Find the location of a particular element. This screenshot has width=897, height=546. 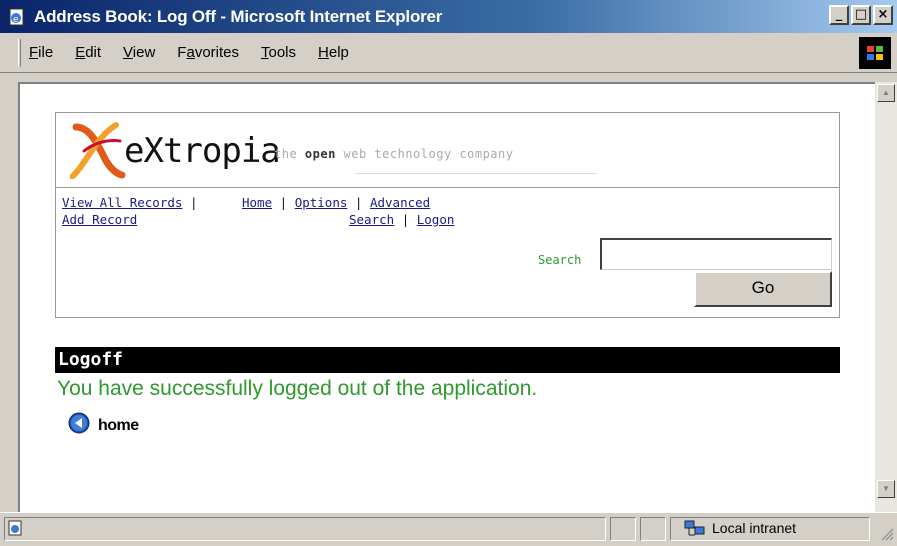

menu-tools: Tools is located at coordinates (278, 52).